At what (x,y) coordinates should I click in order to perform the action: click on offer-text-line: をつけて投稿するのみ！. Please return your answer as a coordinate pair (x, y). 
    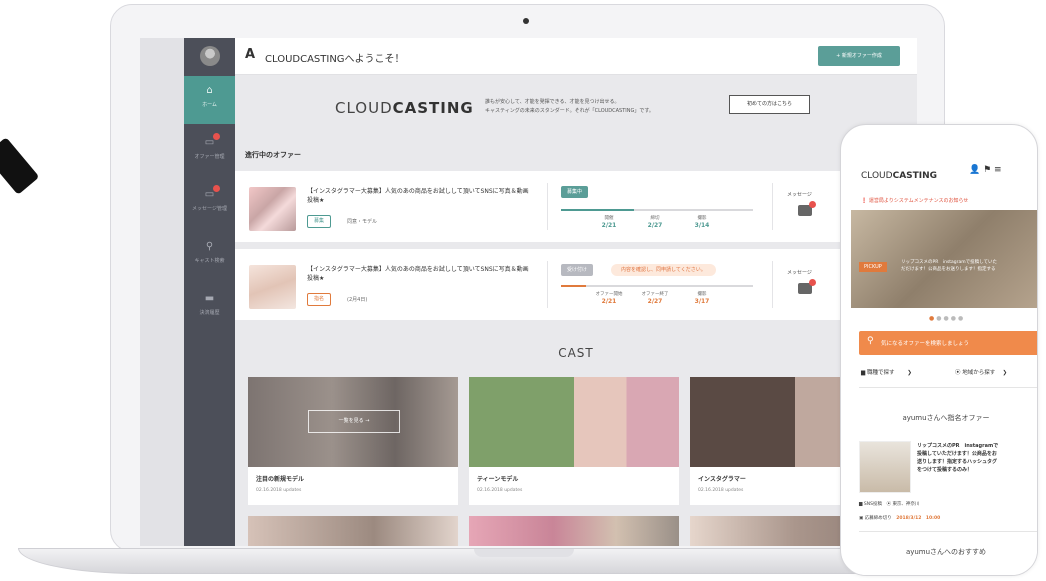
    Looking at the image, I should click on (945, 470).